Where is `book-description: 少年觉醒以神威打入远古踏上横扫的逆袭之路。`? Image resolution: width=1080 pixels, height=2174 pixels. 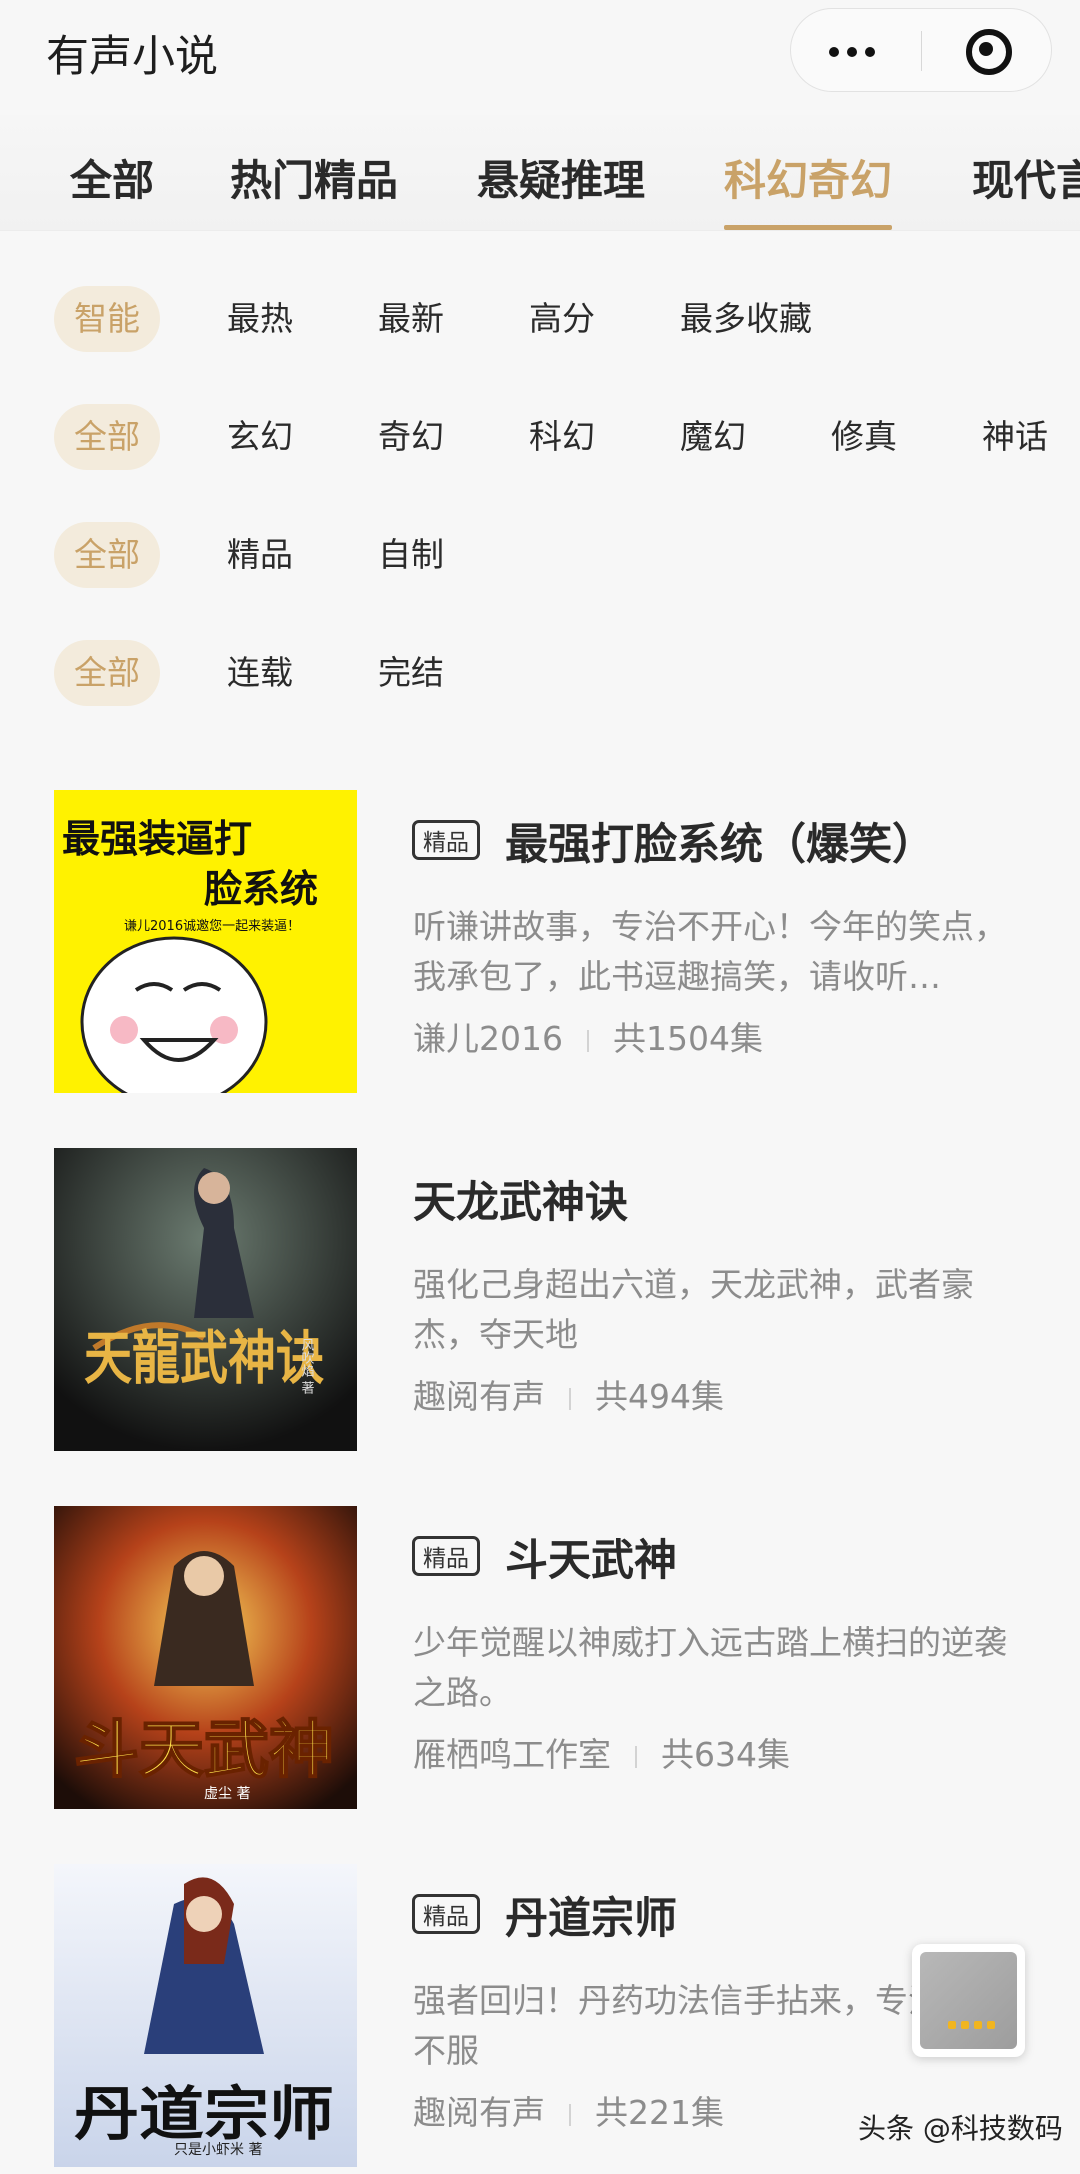
book-description: 少年觉醒以神威打入远古踏上横扫的逆袭之路。 is located at coordinates (710, 1667).